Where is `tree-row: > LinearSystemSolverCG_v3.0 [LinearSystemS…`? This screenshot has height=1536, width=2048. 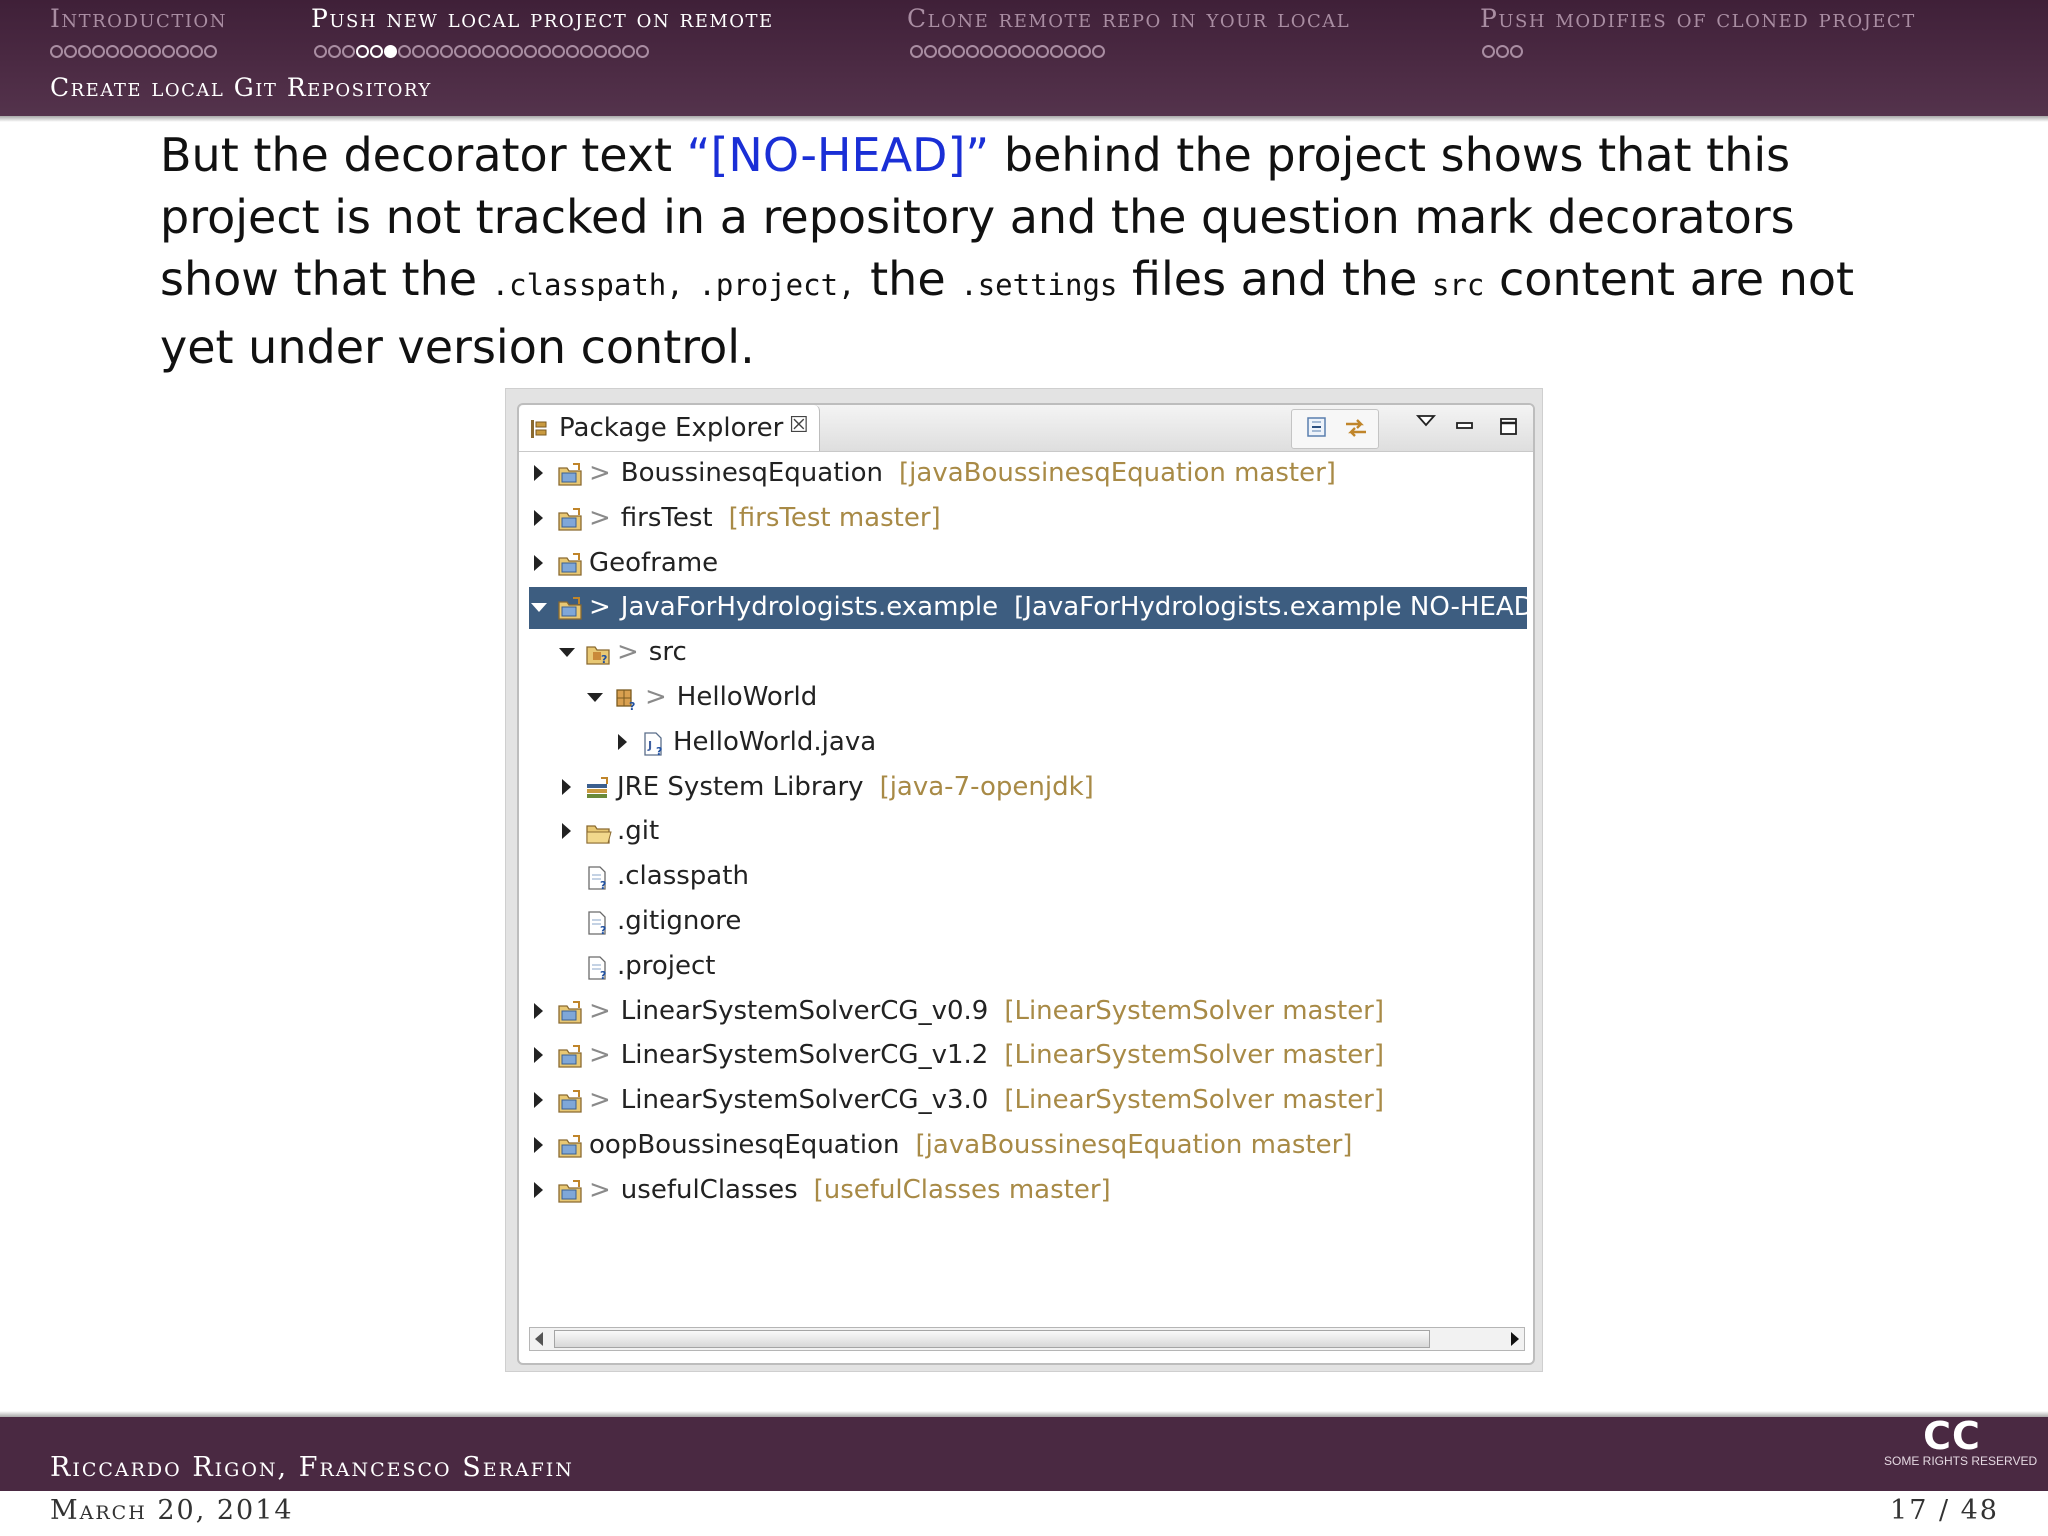 tree-row: > LinearSystemSolverCG_v3.0 [LinearSystemS… is located at coordinates (1028, 1101).